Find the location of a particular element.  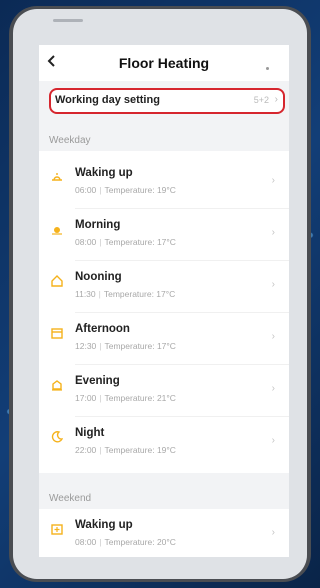

working-day-value: 5+2 is located at coordinates (261, 100).